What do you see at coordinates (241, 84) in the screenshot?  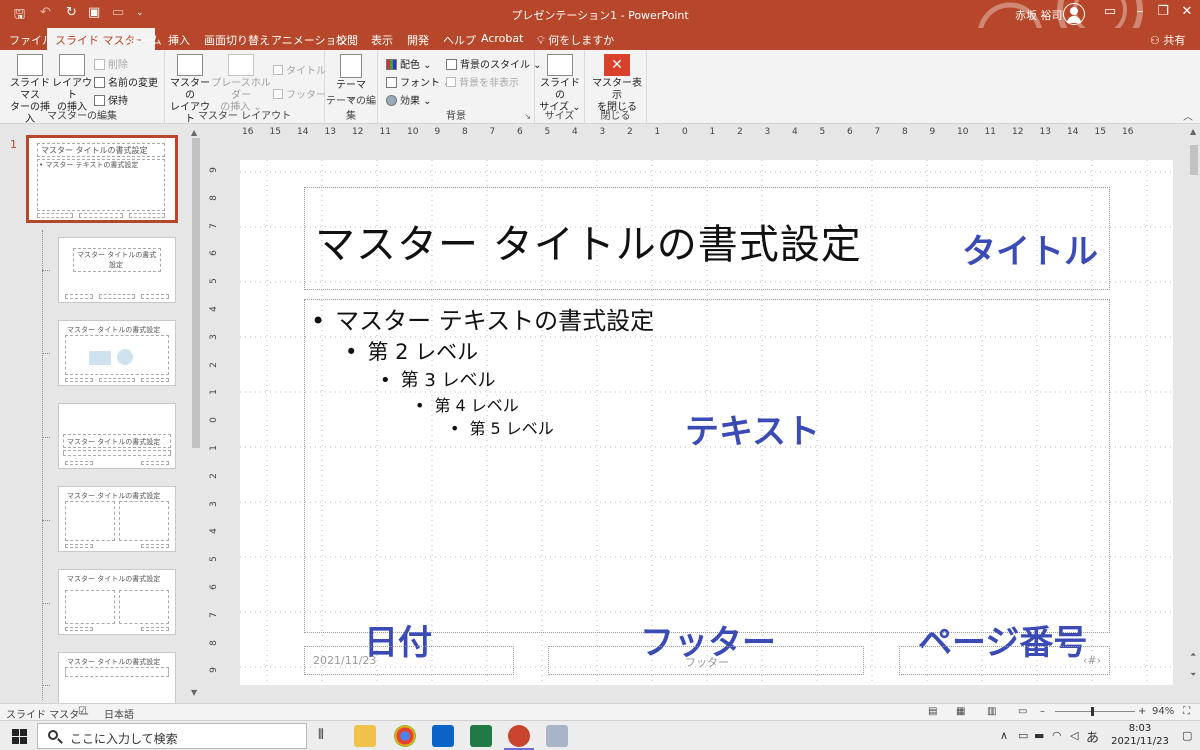 I see `insert-placeholder-button: プレースホルダー の挿入 ⌄` at bounding box center [241, 84].